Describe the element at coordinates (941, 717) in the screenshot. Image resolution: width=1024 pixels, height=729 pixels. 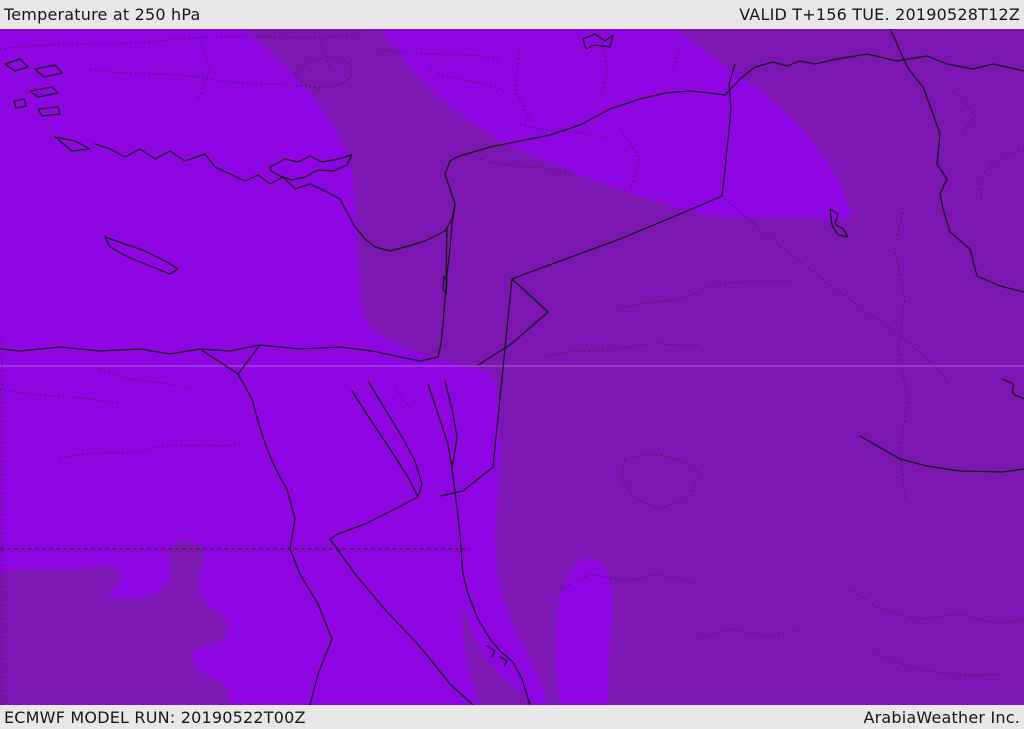
I see `attribution-label: ArabiaWeather Inc.` at that location.